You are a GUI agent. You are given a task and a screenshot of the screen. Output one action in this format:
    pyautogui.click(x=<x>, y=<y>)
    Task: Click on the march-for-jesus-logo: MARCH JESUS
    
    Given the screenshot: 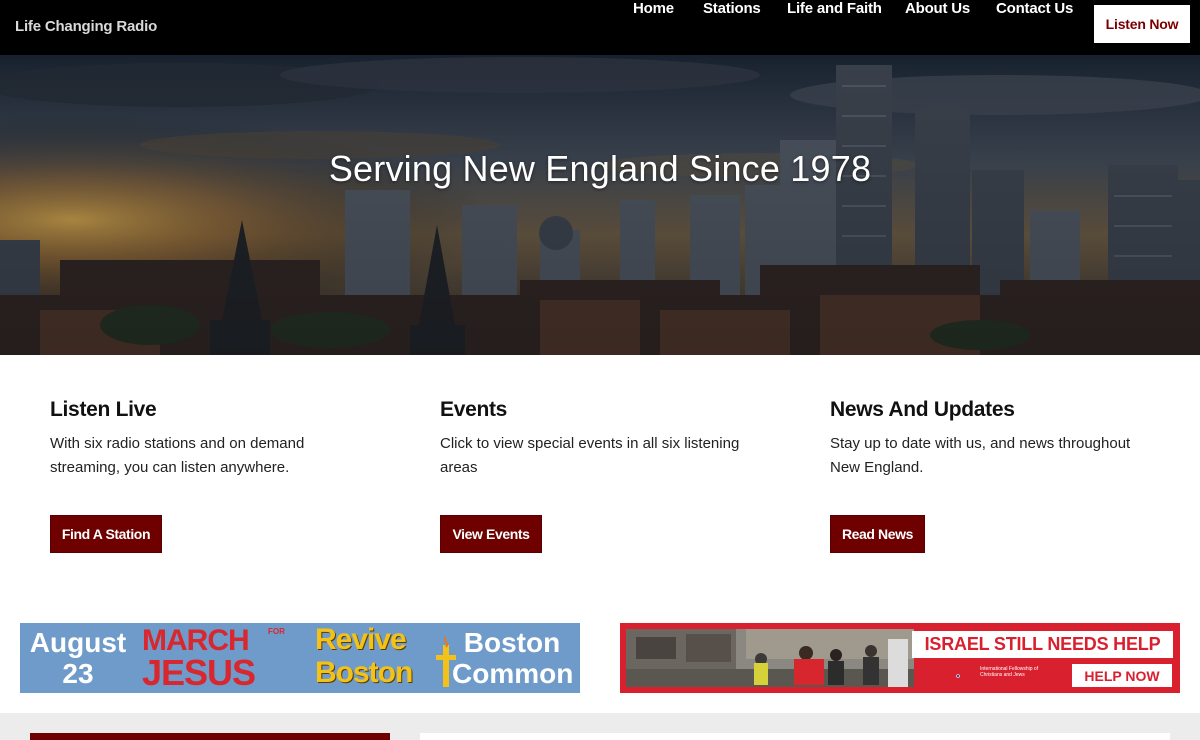 What is the action you would take?
    pyautogui.click(x=199, y=659)
    